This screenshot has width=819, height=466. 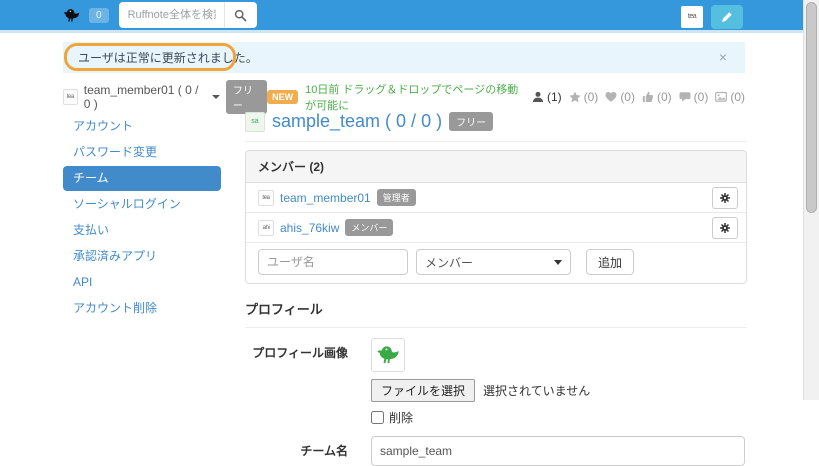 What do you see at coordinates (496, 198) in the screenshot?
I see `member-row: tea team_member01 管理者` at bounding box center [496, 198].